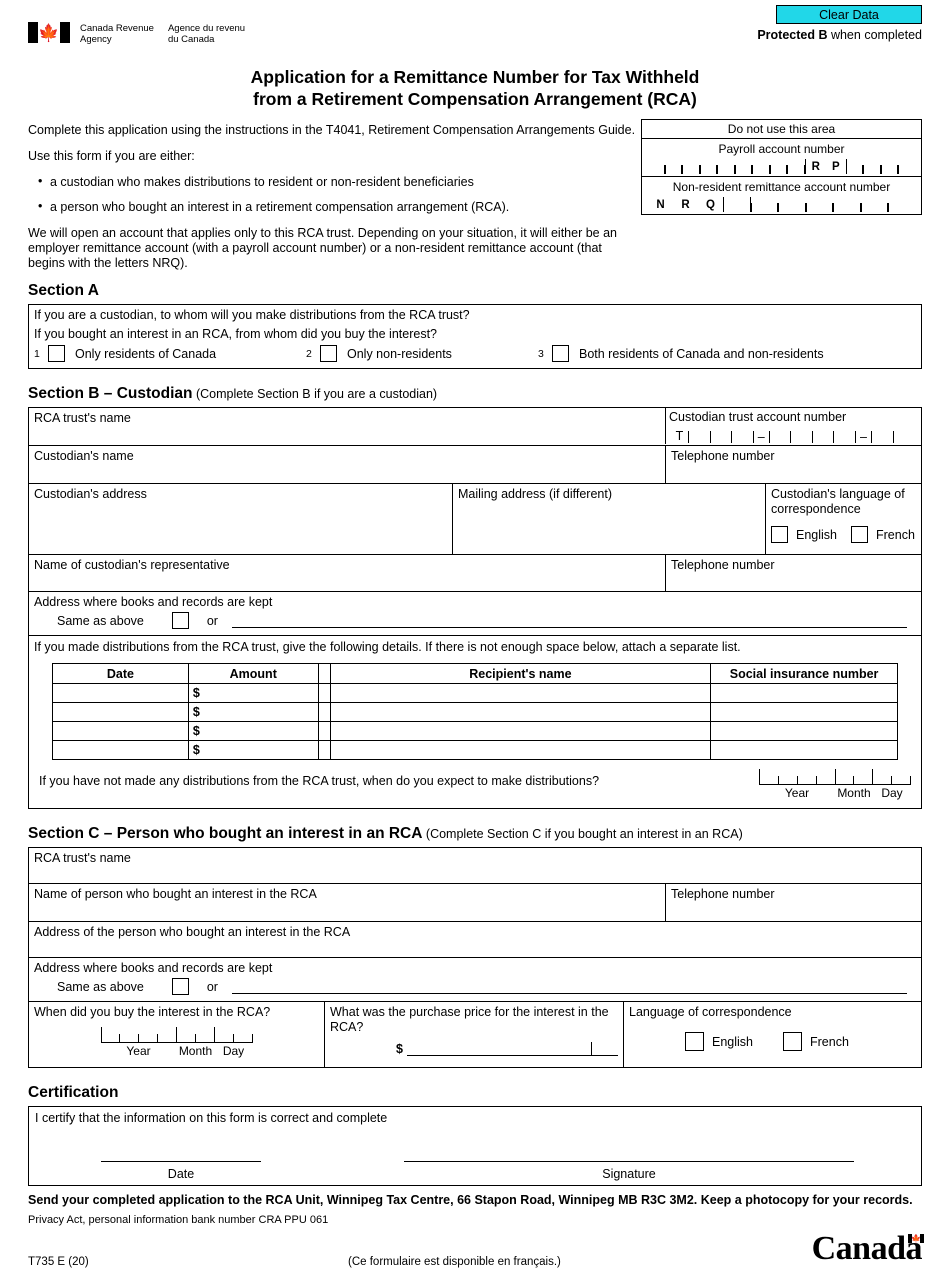  Describe the element at coordinates (629, 1161) in the screenshot. I see `signature-line` at that location.